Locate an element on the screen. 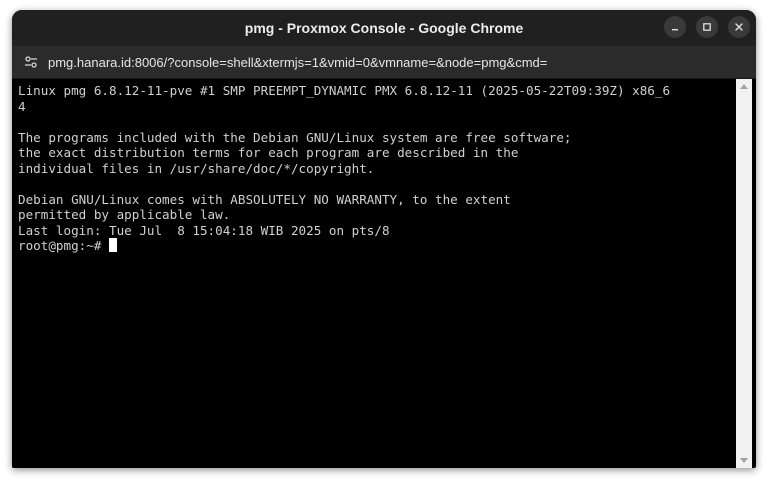  scroll-up-icon is located at coordinates (744, 86).